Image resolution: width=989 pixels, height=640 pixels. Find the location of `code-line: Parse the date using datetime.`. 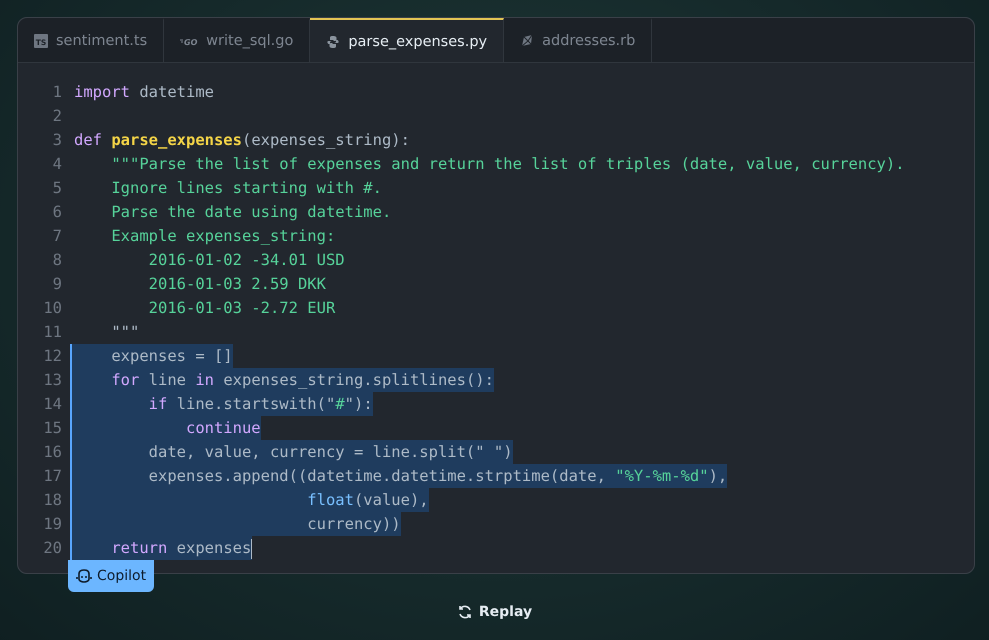

code-line: Parse the date using datetime. is located at coordinates (251, 212).